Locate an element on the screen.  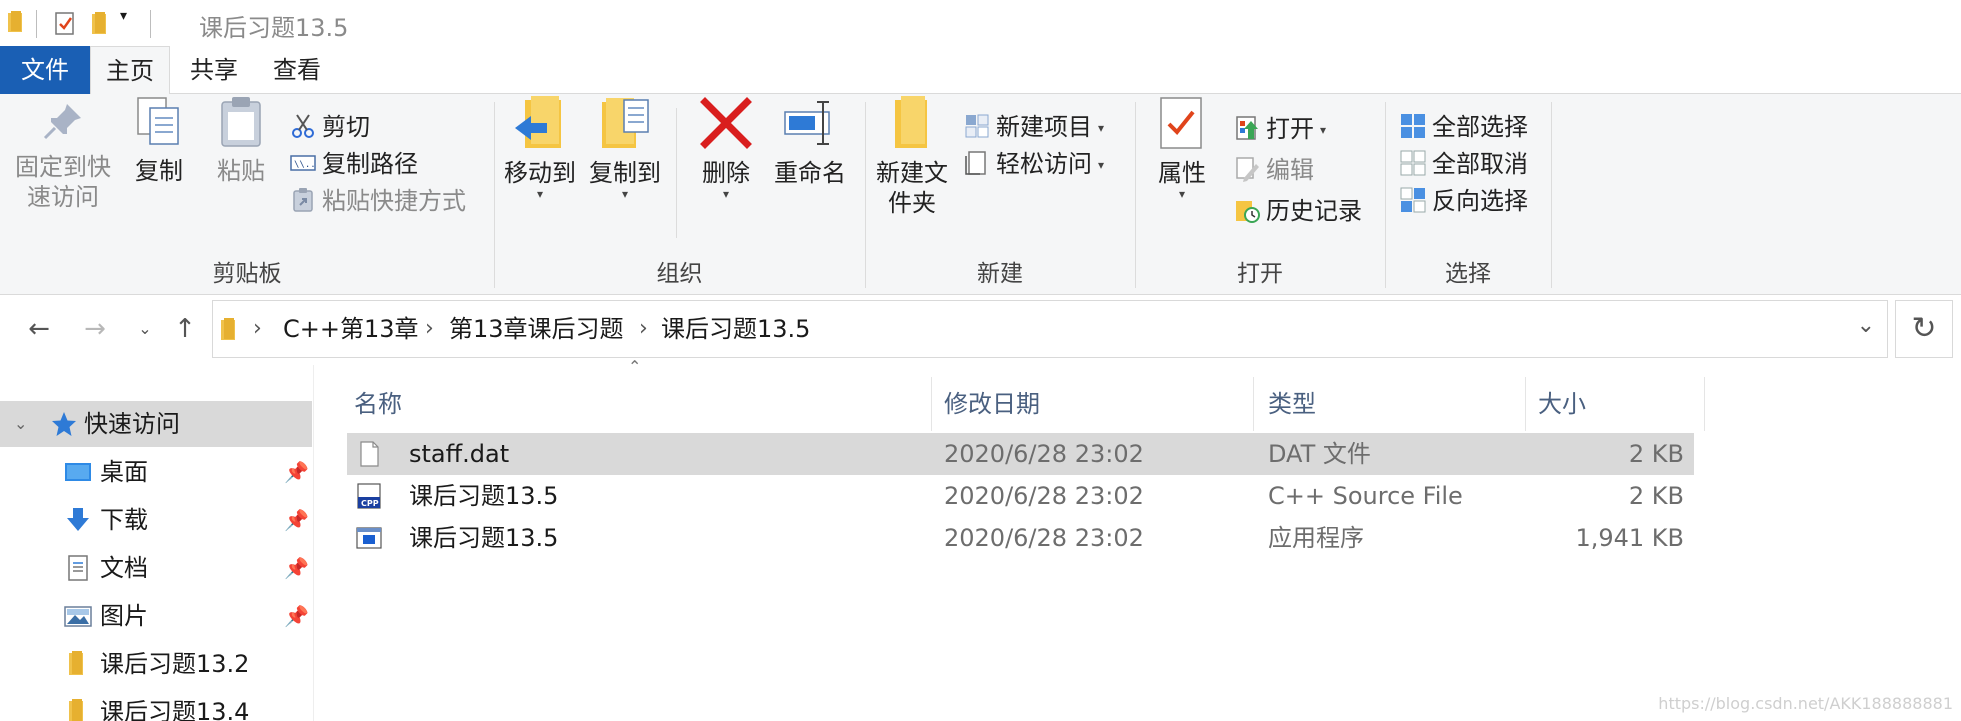
rename-icon is located at coordinates (807, 123).